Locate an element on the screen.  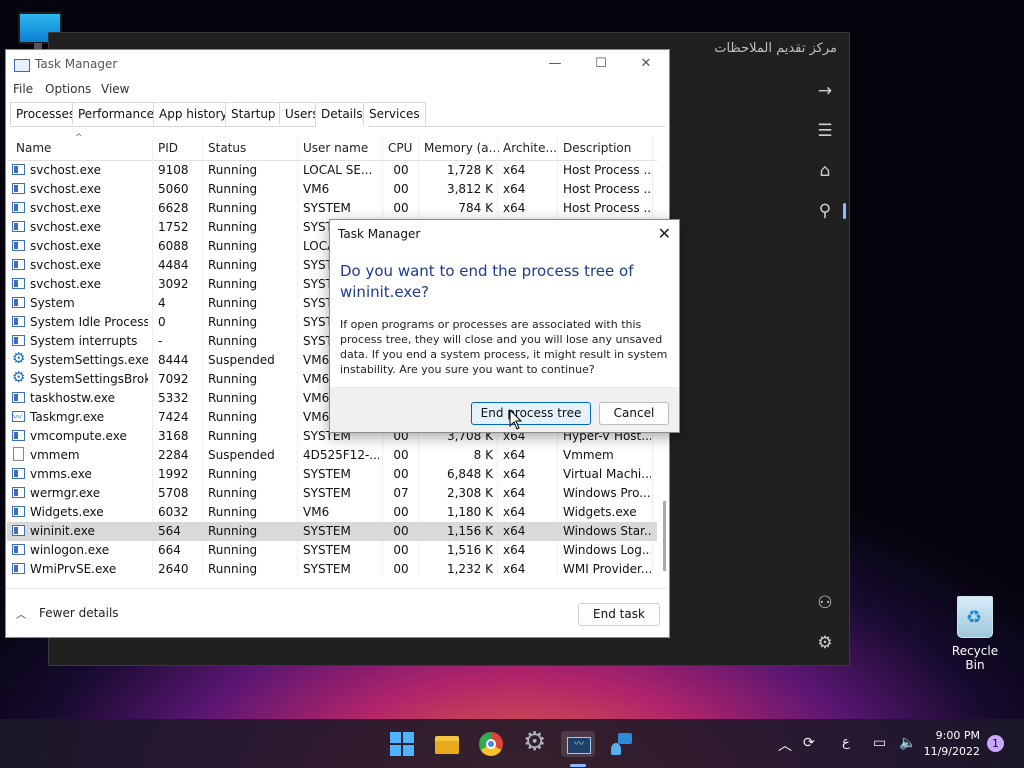
chevron-up-icon: ︿ is located at coordinates (21, 613).